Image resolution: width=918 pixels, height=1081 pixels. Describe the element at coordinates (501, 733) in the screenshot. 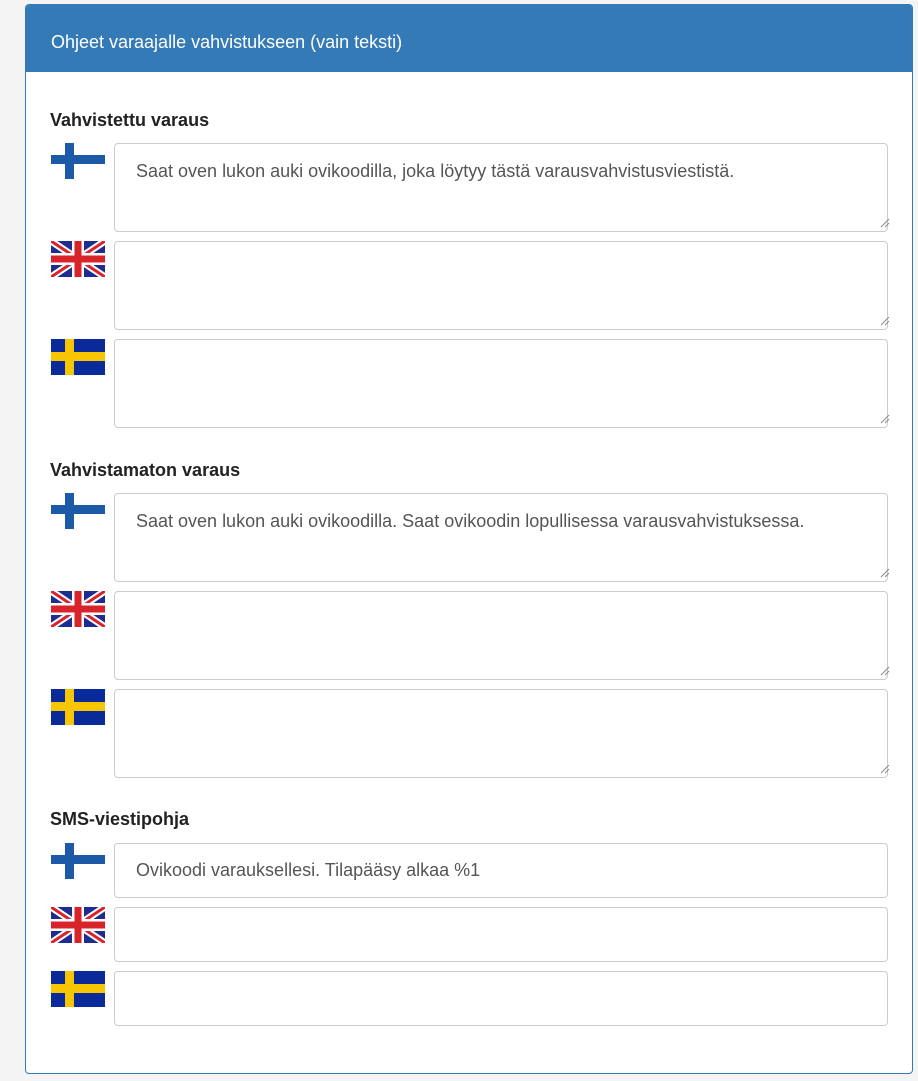

I see `unconfirmed-text-sv-textarea` at that location.